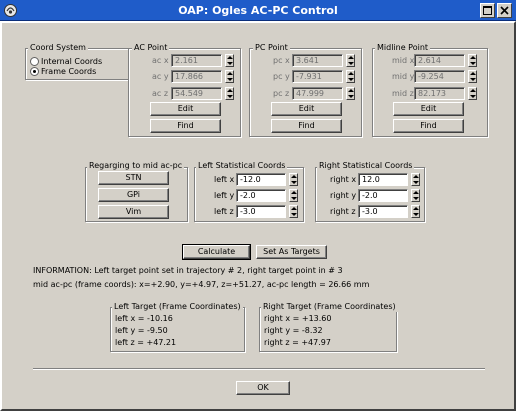 This screenshot has width=516, height=411. What do you see at coordinates (146, 342) in the screenshot?
I see `left-target-z: left z = +47.21` at bounding box center [146, 342].